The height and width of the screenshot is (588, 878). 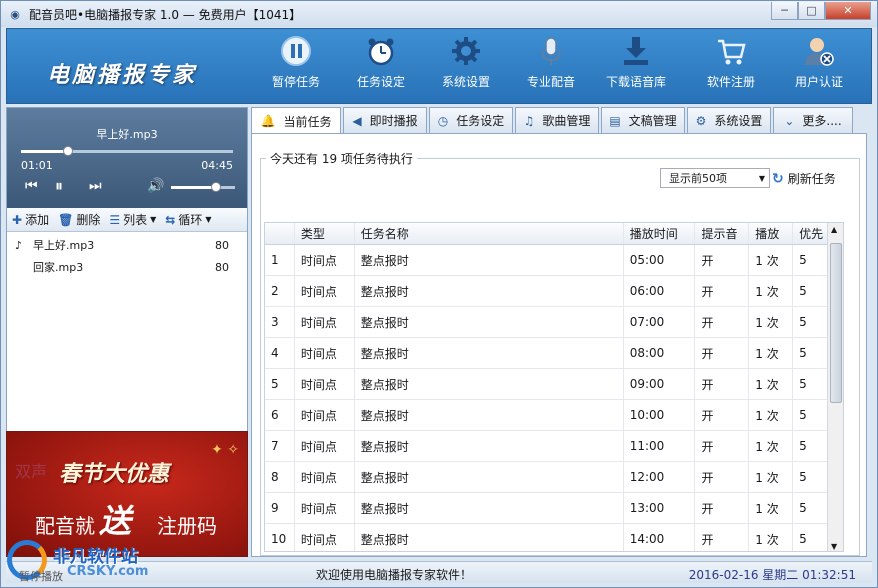 I want to click on row-index-cell: 4, so click(x=280, y=353).